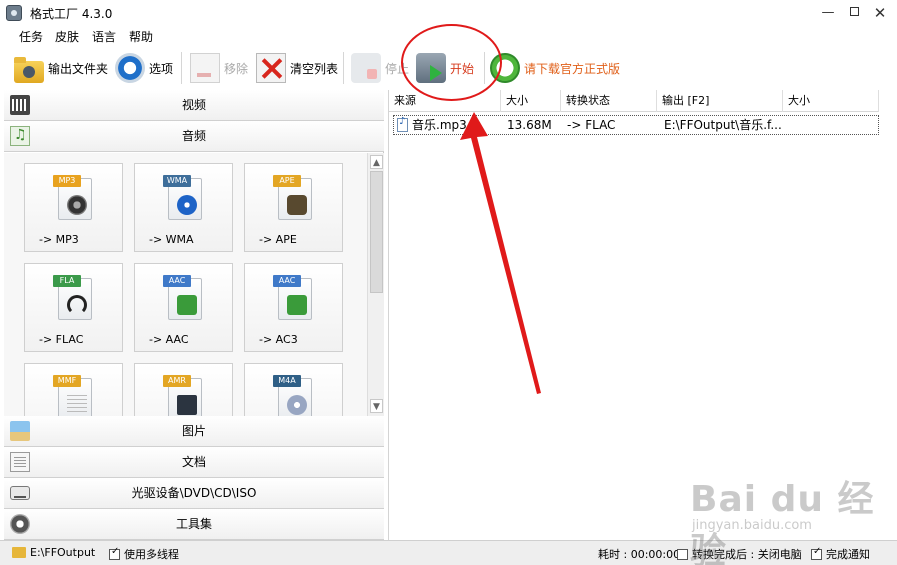 This screenshot has width=897, height=565. Describe the element at coordinates (462, 68) in the screenshot. I see `start-label: 开始` at that location.